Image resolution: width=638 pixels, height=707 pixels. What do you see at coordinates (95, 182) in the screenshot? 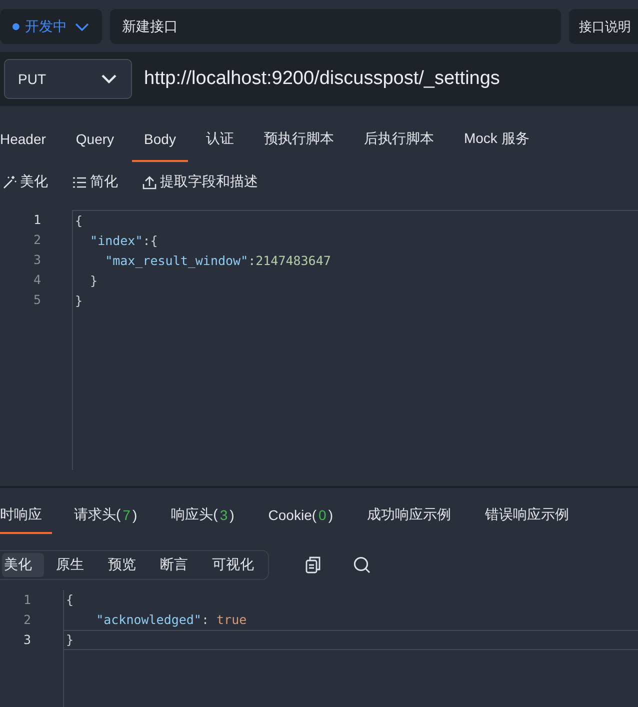
I see `toolbar-button: 简化` at bounding box center [95, 182].